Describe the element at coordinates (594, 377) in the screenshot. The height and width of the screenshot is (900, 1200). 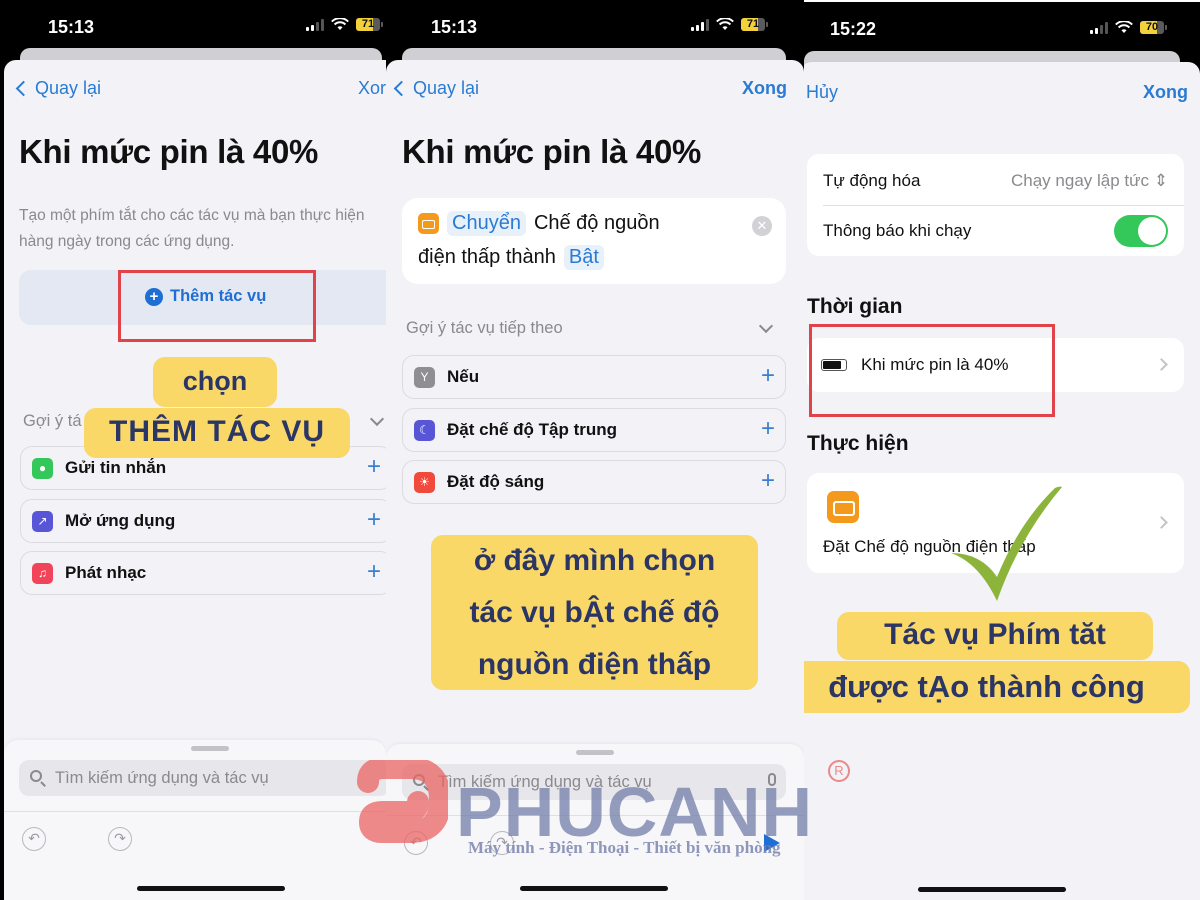
I see `suggestion-item: Y Nếu +` at that location.